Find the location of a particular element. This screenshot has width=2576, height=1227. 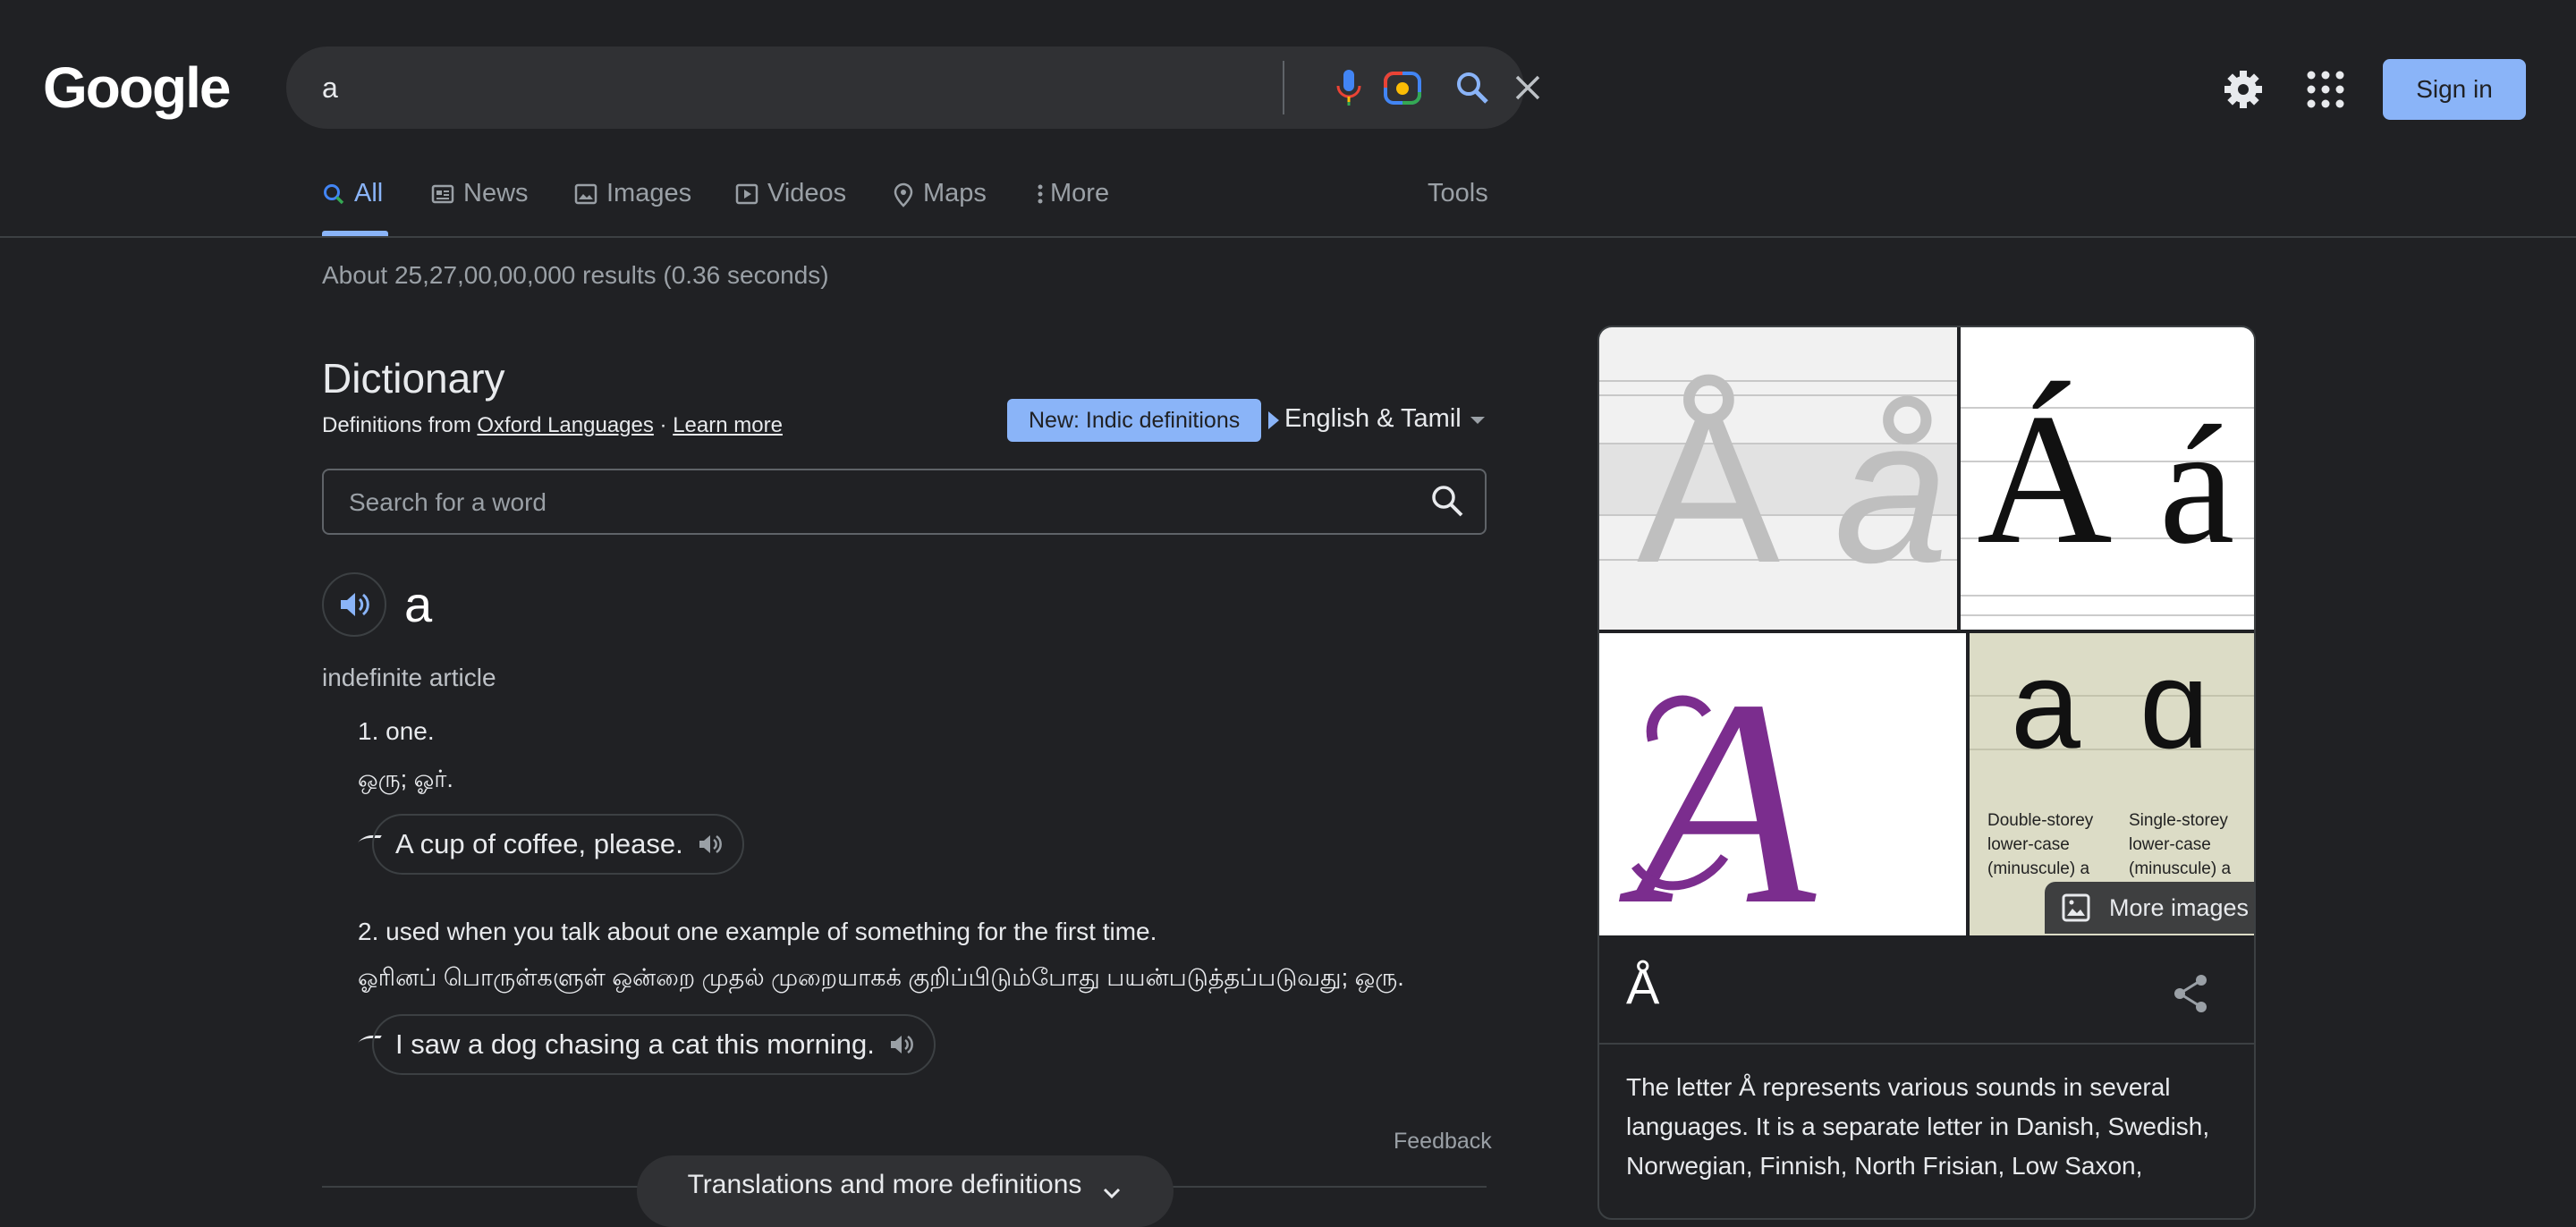

glyph-text: Á is located at coordinates (2045, 480).